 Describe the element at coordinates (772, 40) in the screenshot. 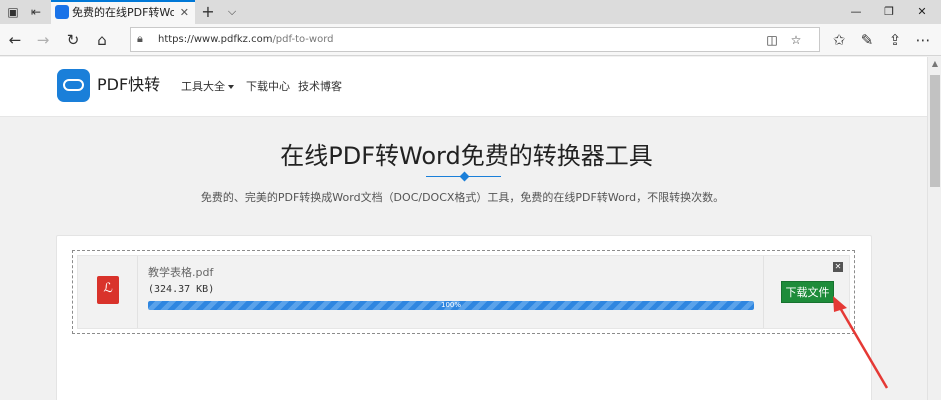

I see `reading-view-icon: ◫` at that location.